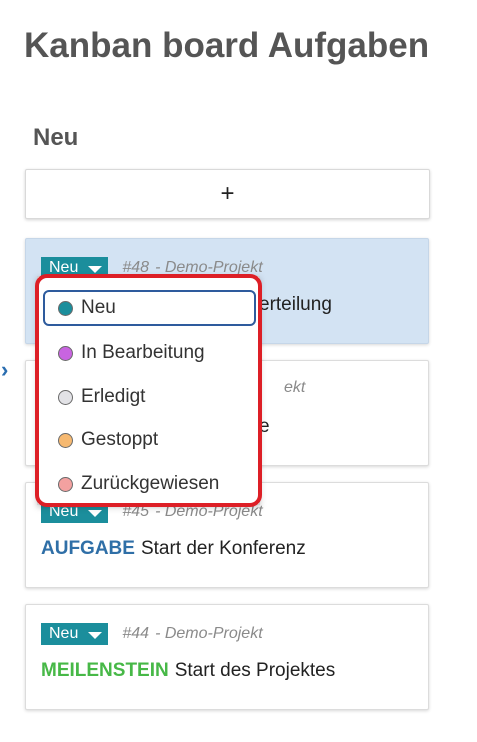 This screenshot has height=742, width=477. I want to click on add-card-button: +, so click(227, 194).